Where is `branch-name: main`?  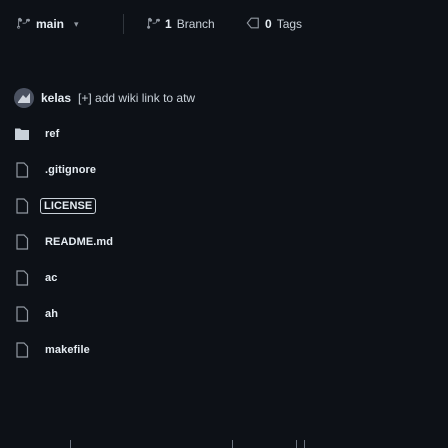
branch-name: main is located at coordinates (50, 24).